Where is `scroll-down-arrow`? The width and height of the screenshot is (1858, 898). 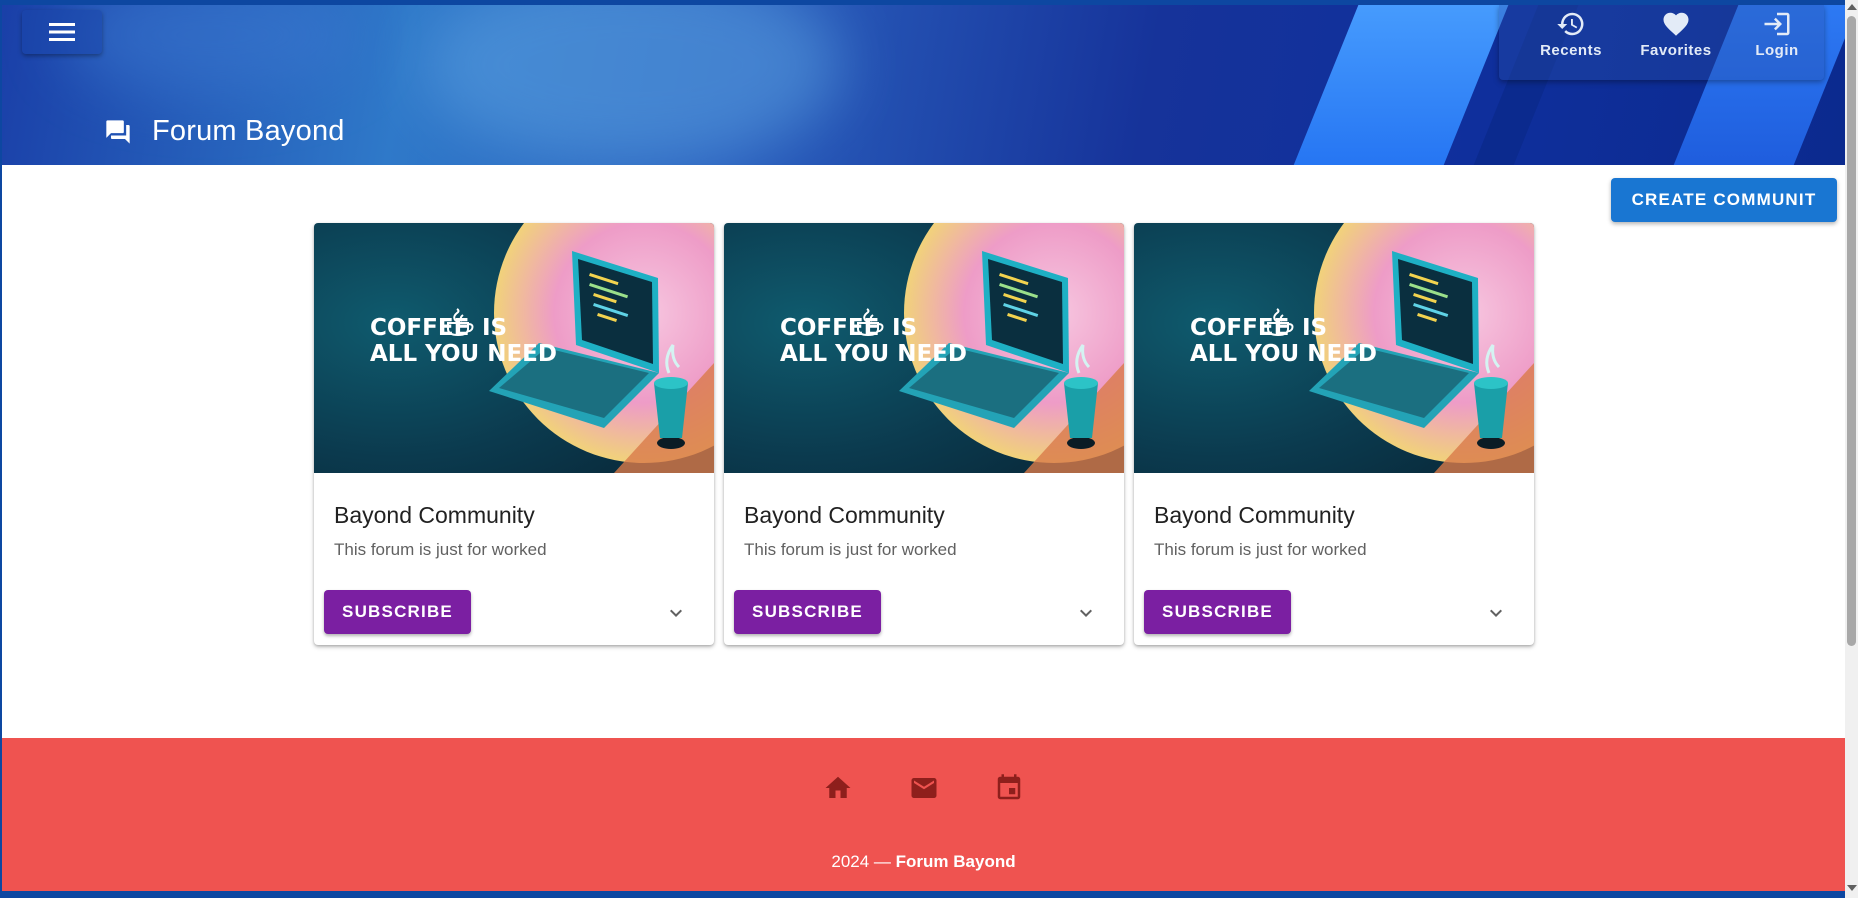
scroll-down-arrow is located at coordinates (1852, 888).